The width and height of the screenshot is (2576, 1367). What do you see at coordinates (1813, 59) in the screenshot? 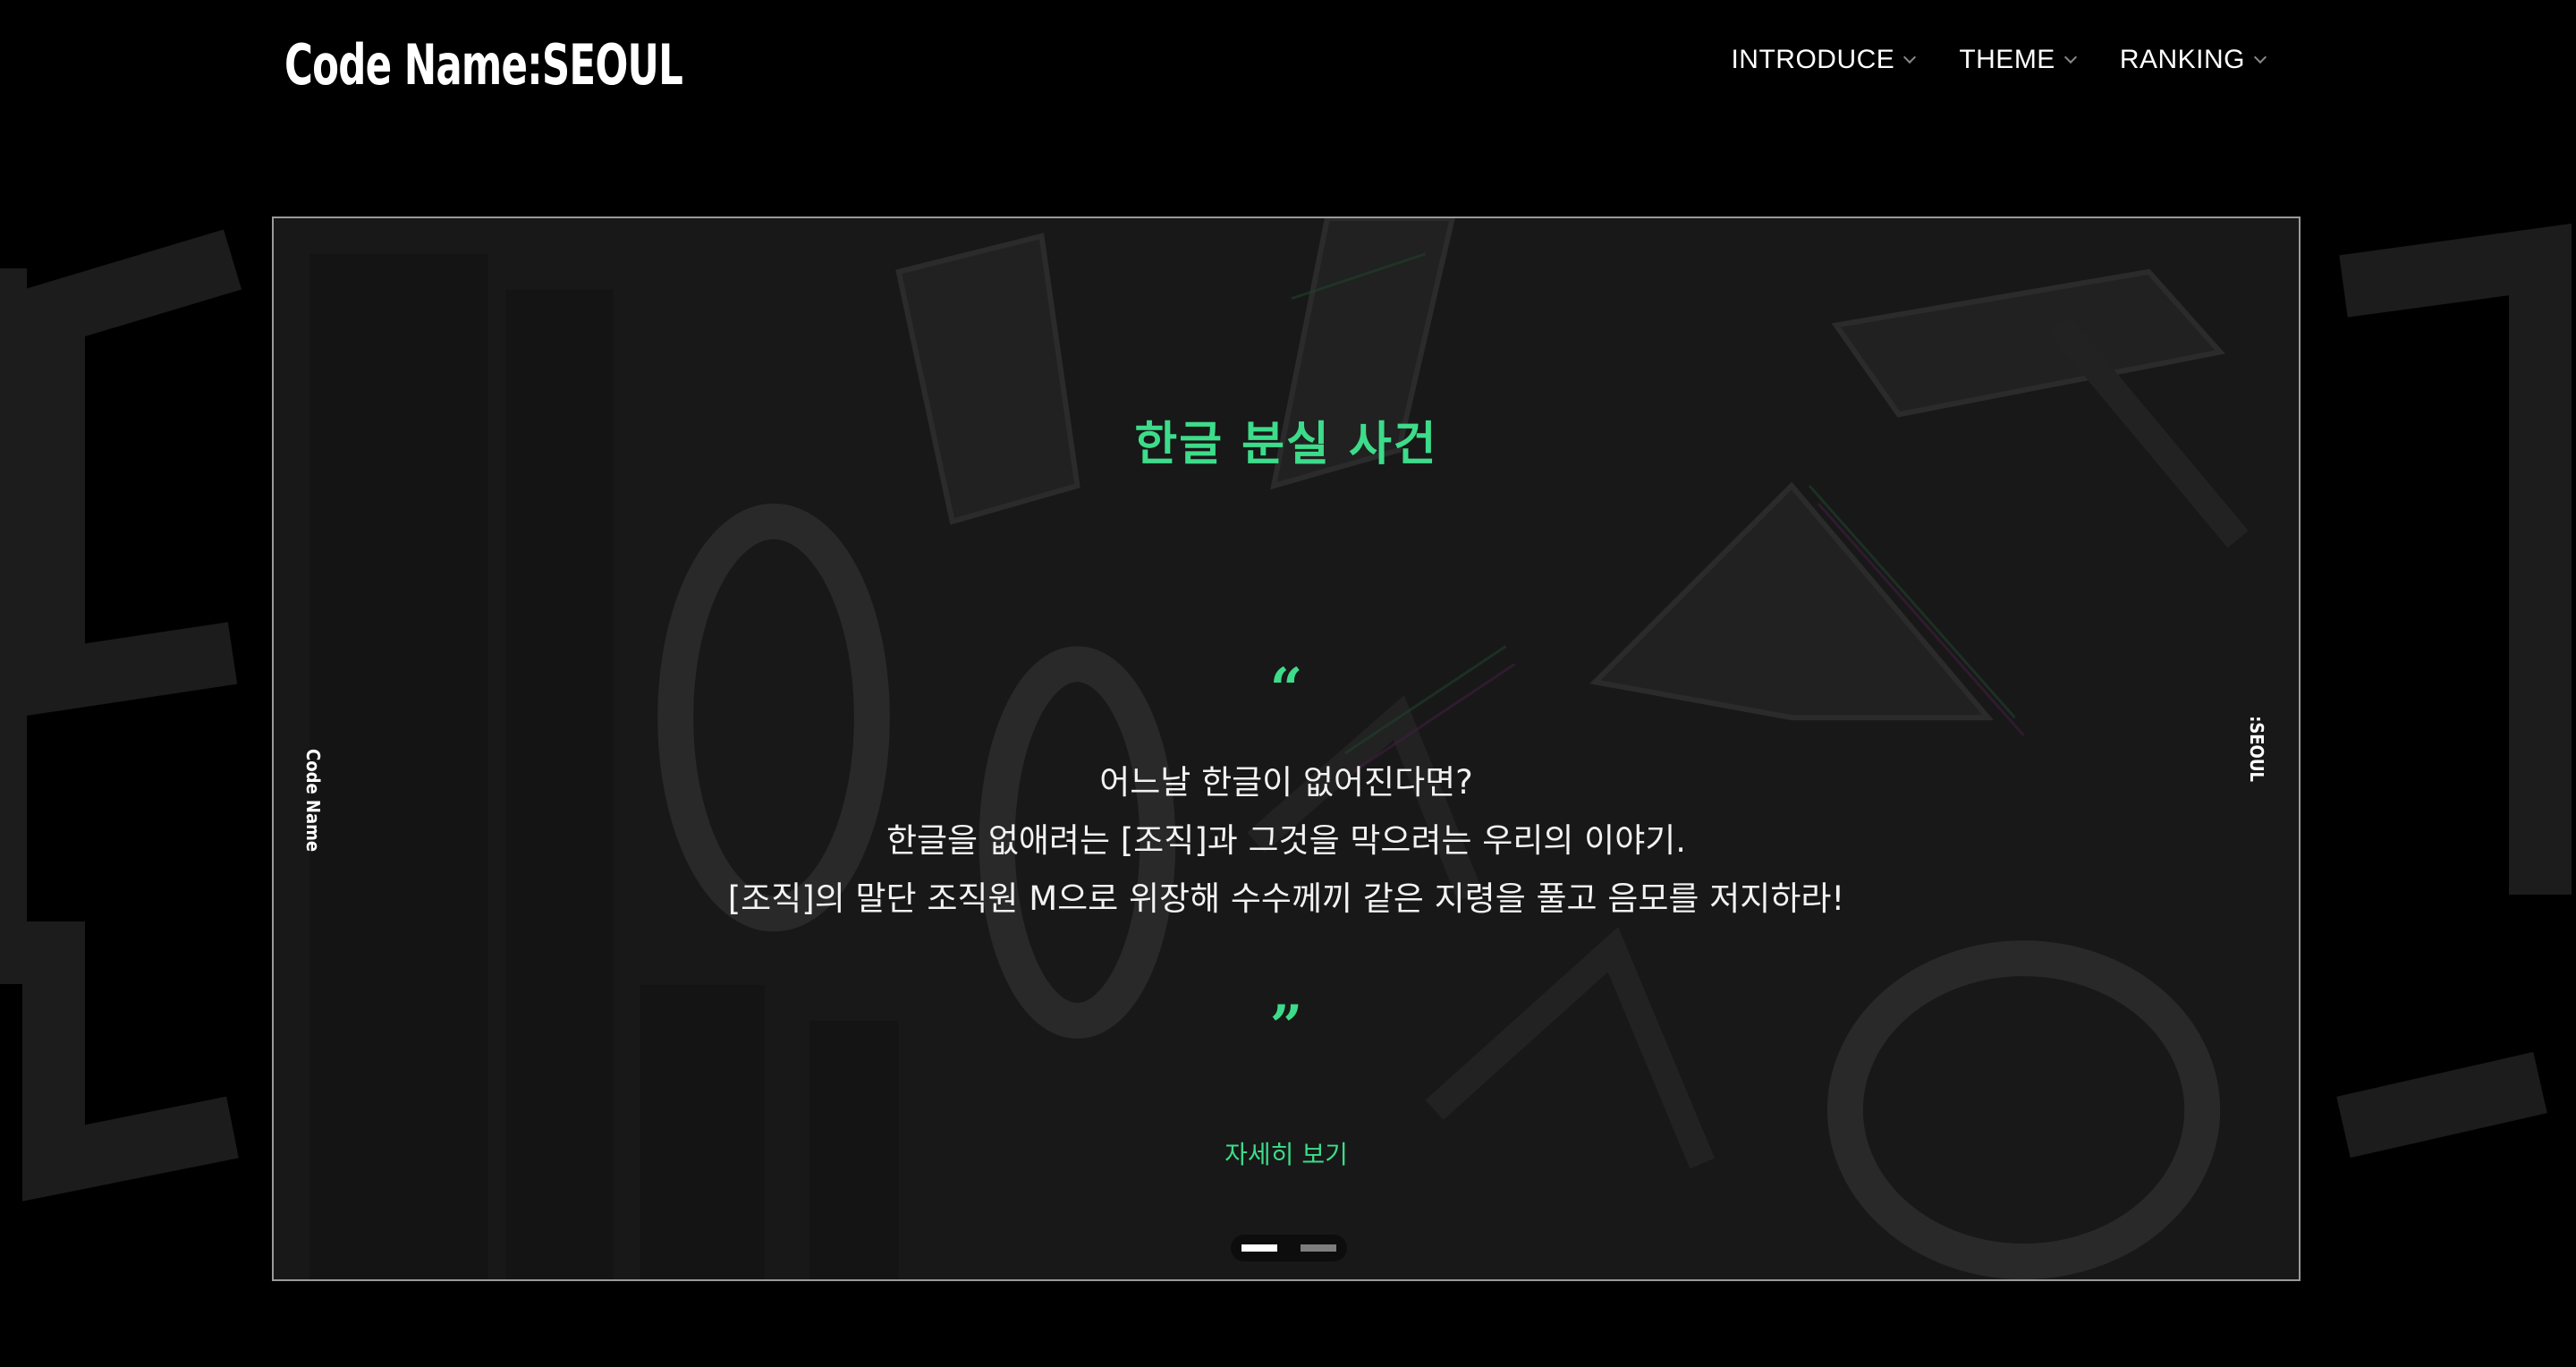
I see `nav-item-label: INTRODUCE` at bounding box center [1813, 59].